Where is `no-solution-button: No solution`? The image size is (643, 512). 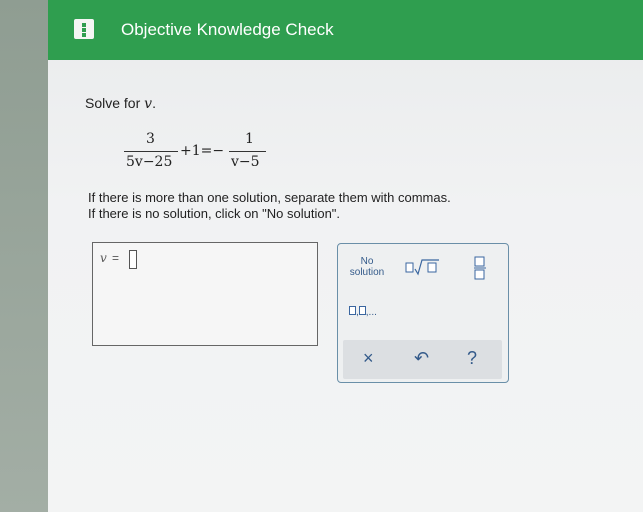
no-solution-button: No solution is located at coordinates (367, 267).